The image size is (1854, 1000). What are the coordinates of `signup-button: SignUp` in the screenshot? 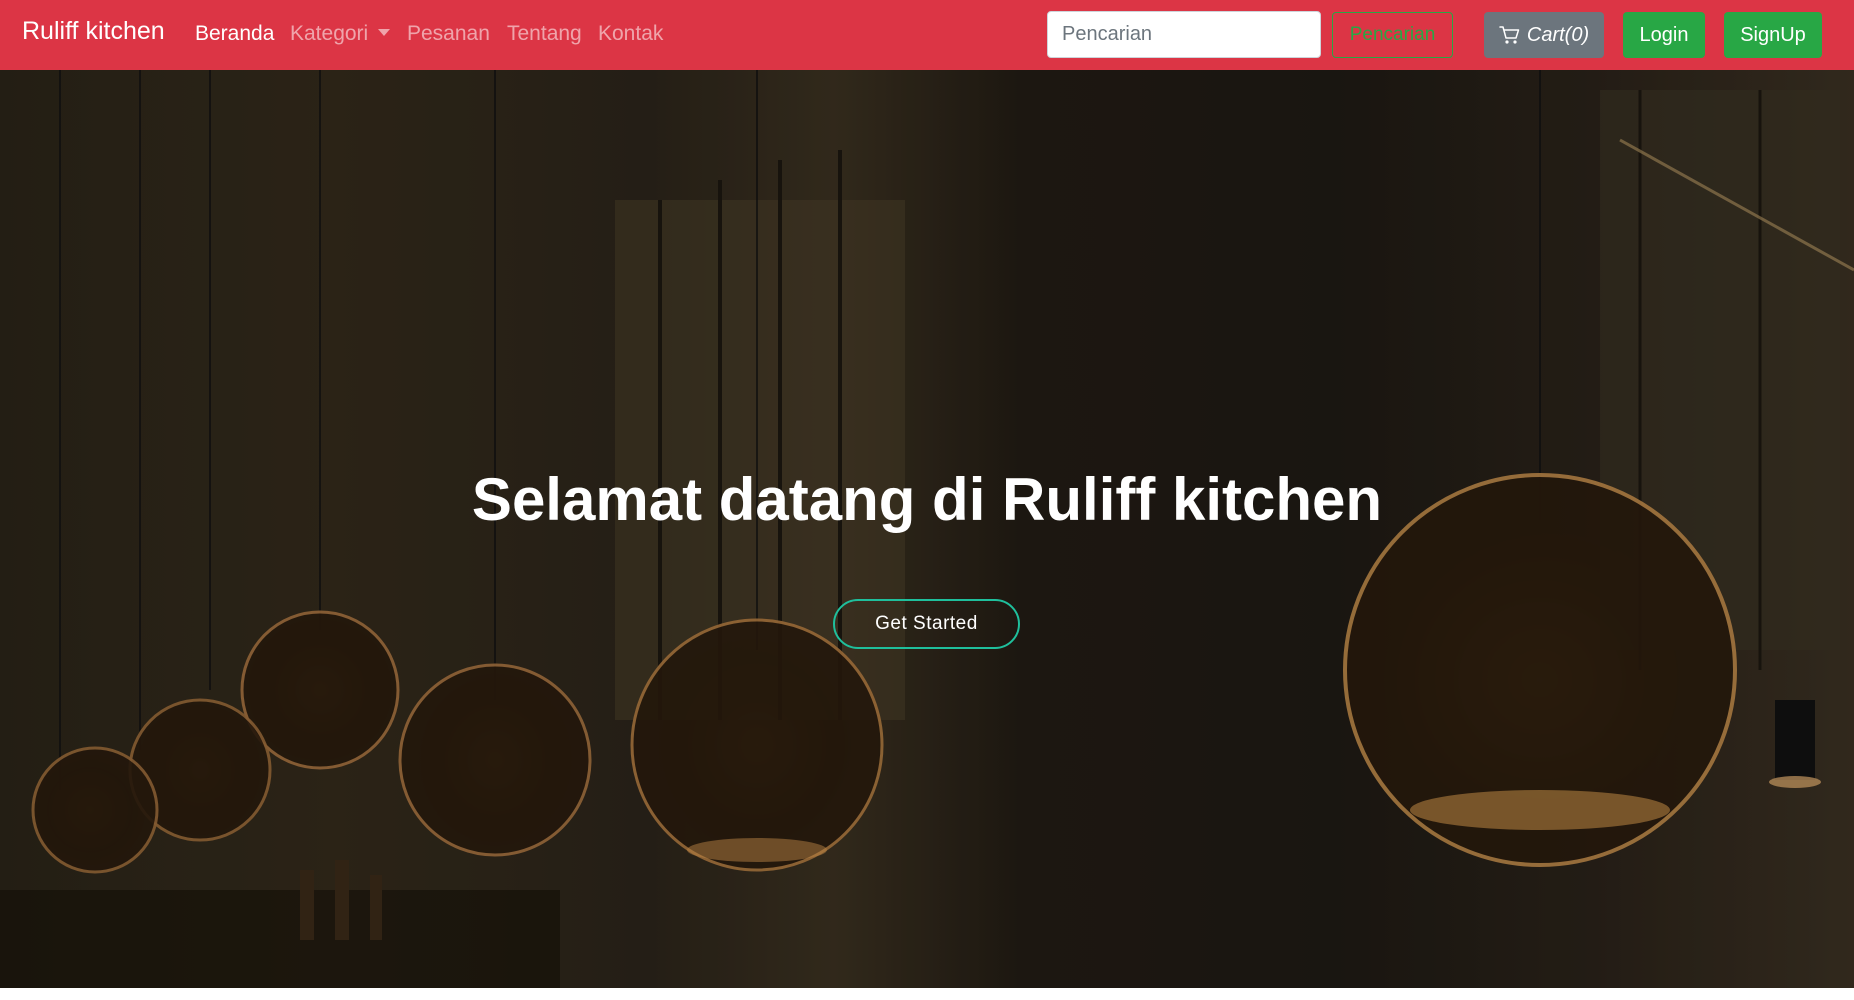 It's located at (1773, 35).